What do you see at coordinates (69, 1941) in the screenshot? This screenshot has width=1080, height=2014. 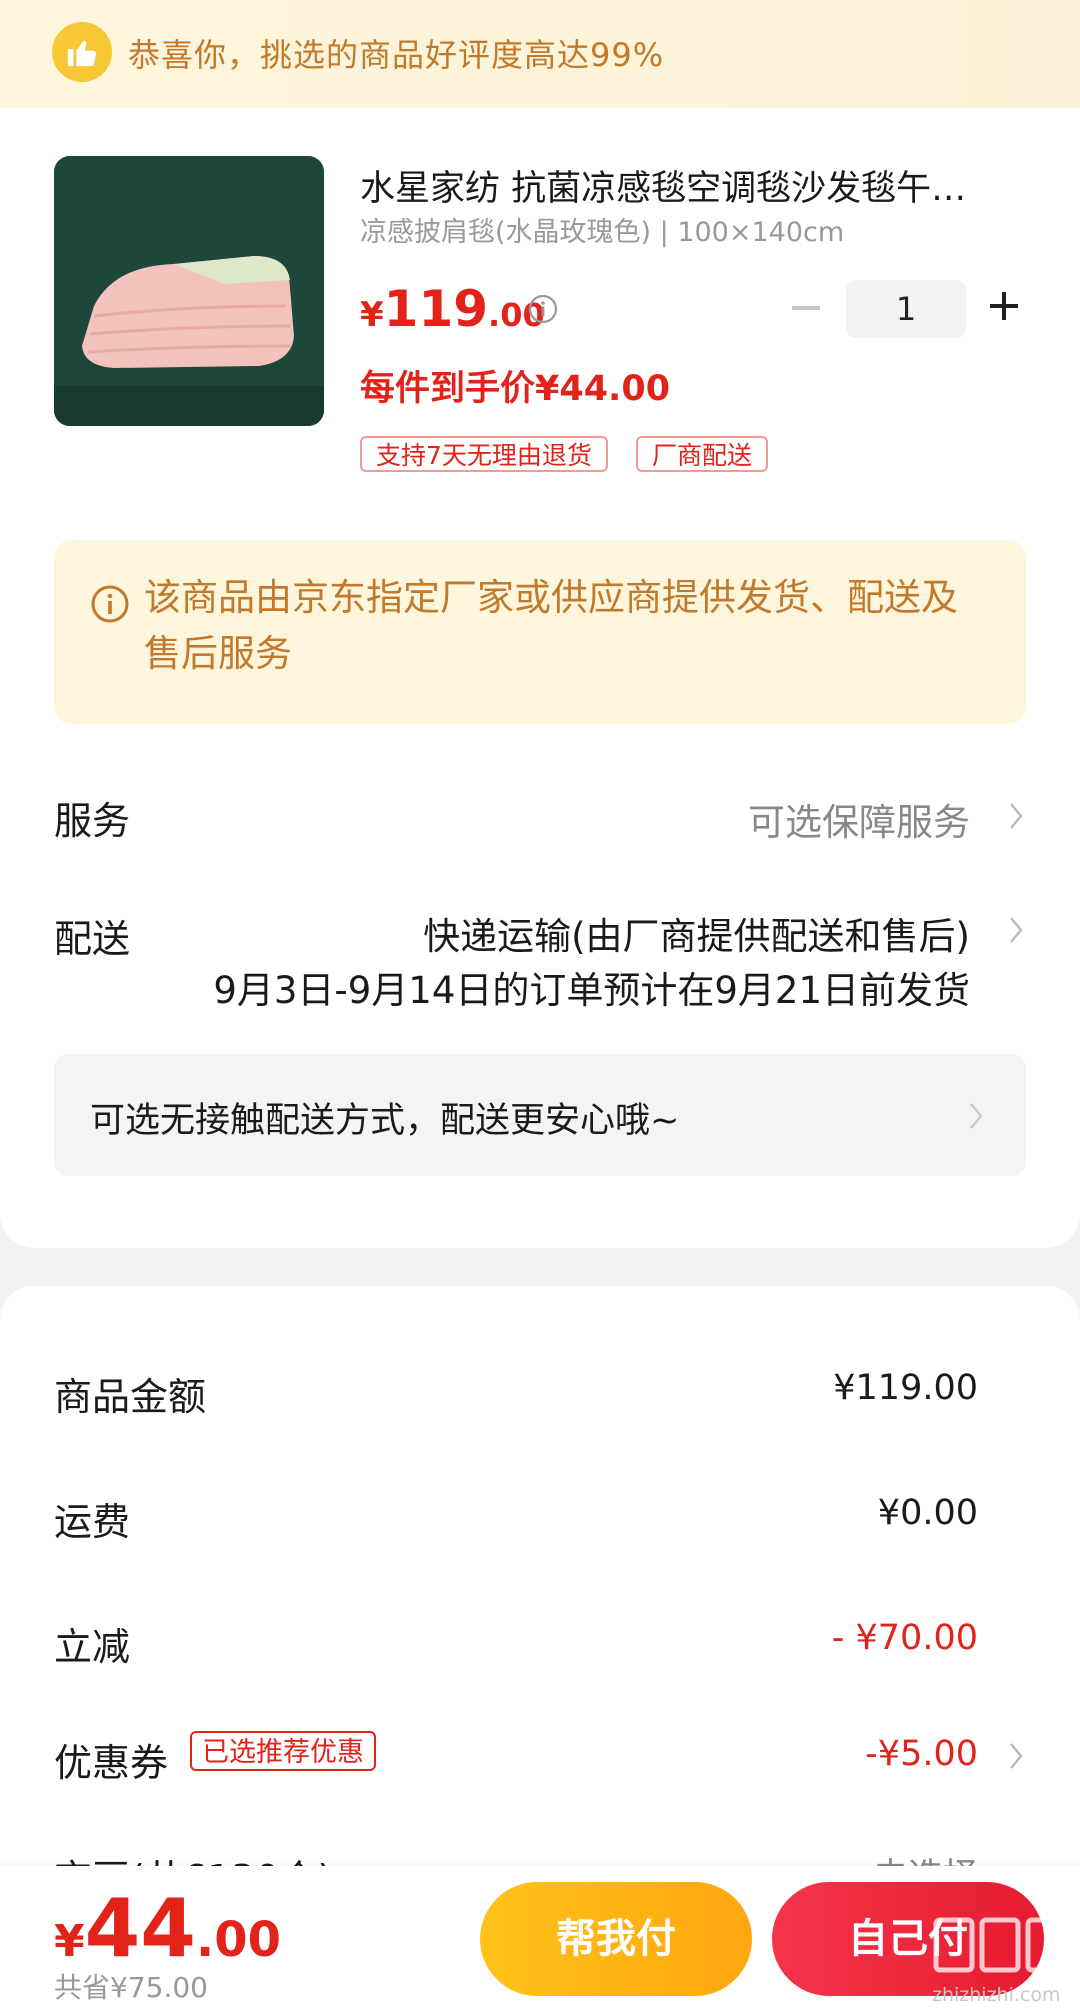 I see `total-symbol: ¥` at bounding box center [69, 1941].